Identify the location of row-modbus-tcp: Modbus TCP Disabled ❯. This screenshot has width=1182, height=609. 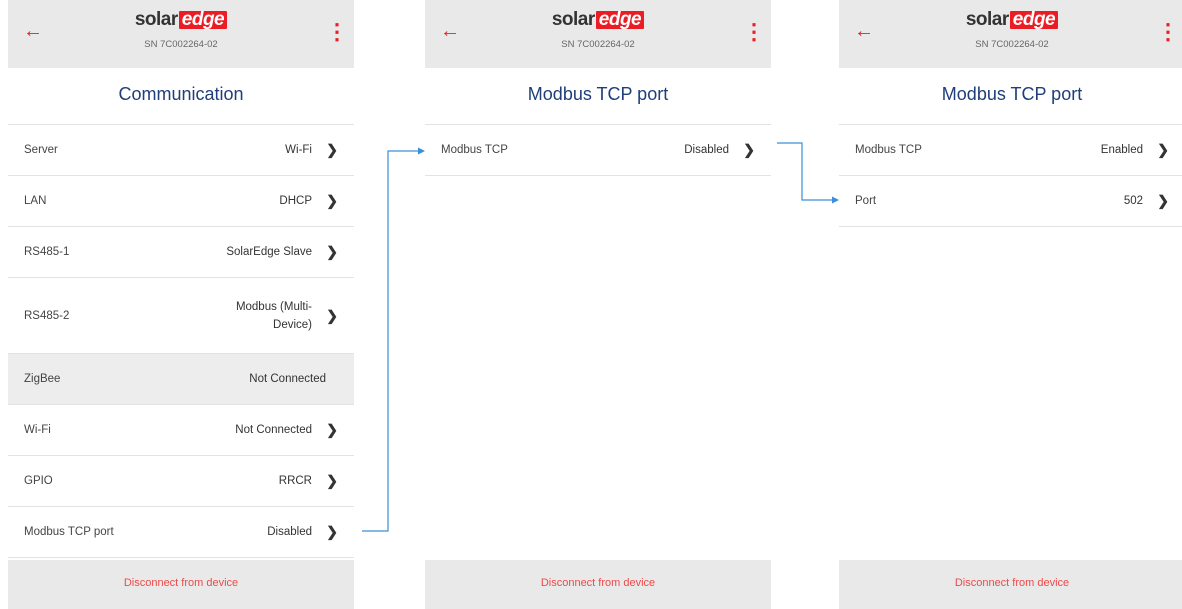
(598, 150).